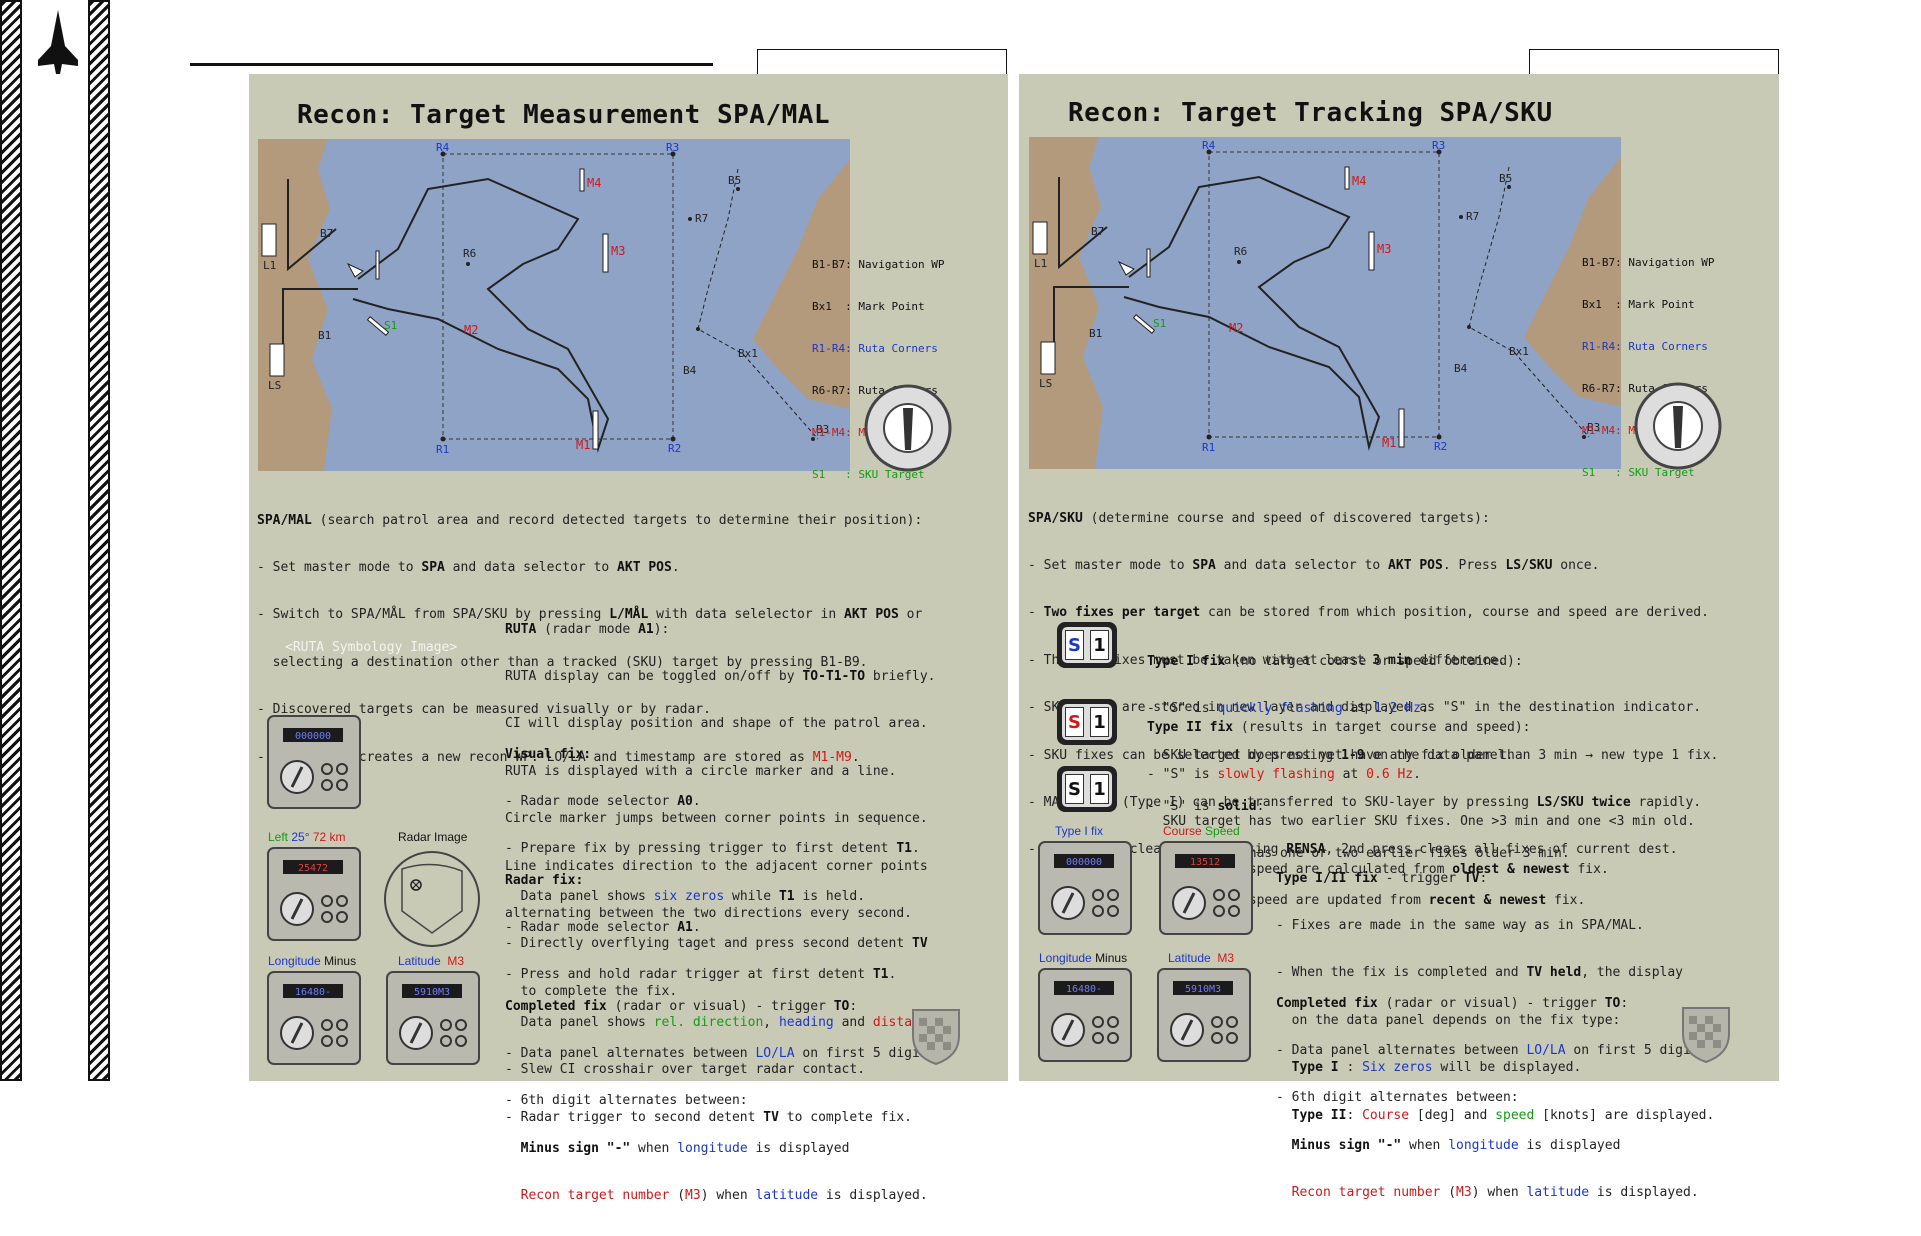 The height and width of the screenshot is (1236, 1921). Describe the element at coordinates (11, 540) in the screenshot. I see `left-hatched-border` at that location.